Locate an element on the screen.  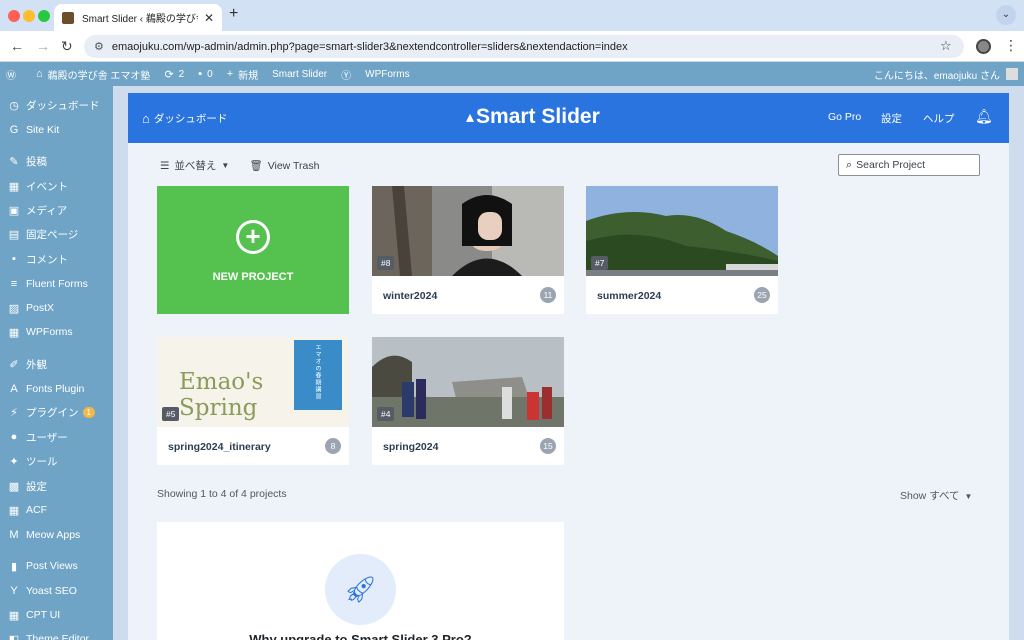
comment-bubble-icon: ▪ is located at coordinates (200, 74).